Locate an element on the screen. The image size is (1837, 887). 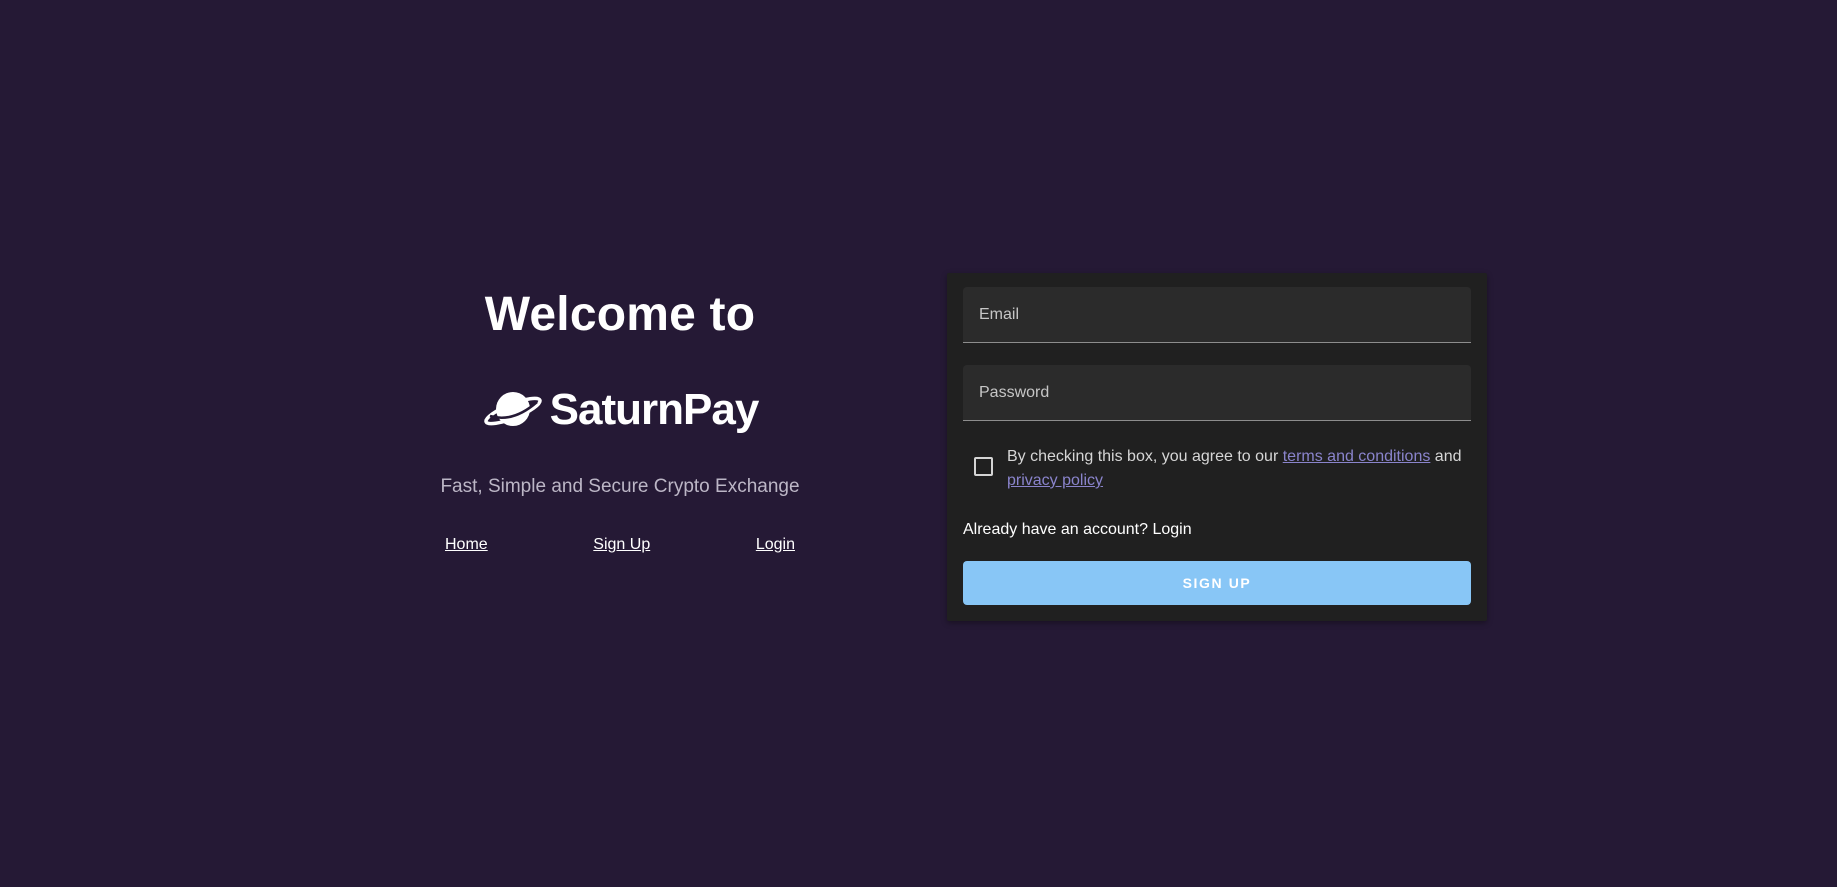
nav-link-login: Login is located at coordinates (775, 545).